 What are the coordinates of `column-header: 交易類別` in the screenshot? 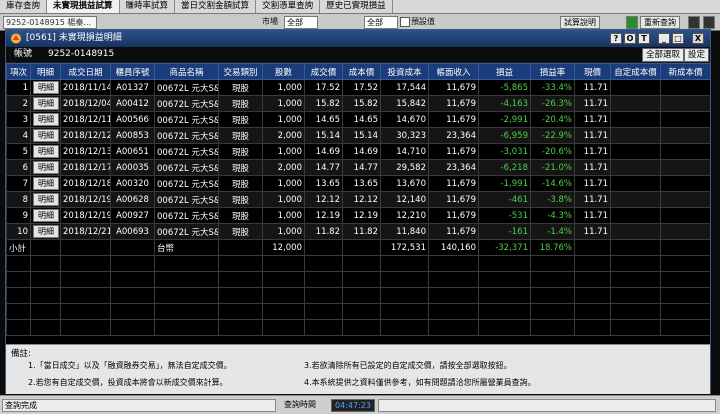 It's located at (240, 71).